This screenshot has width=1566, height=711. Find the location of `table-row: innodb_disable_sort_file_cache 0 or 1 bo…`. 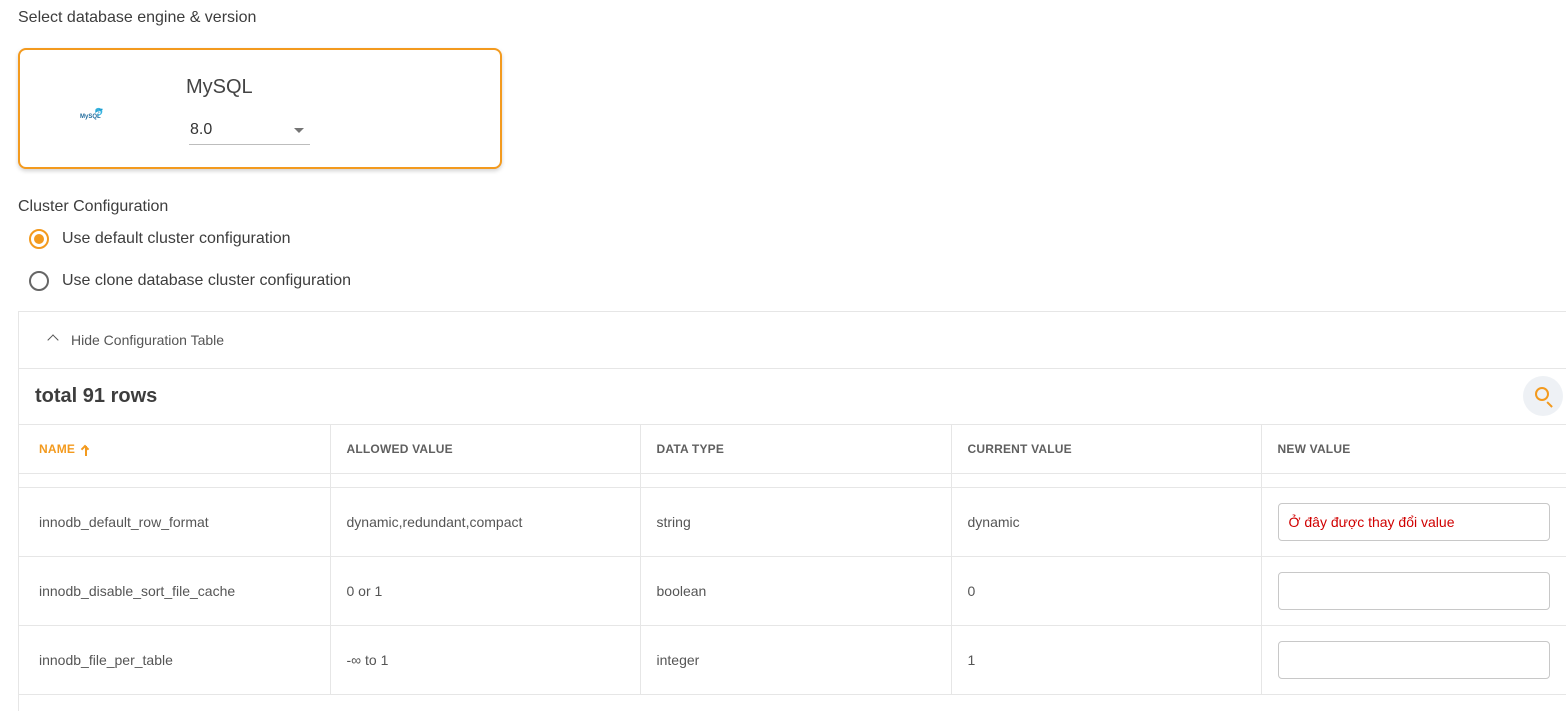

table-row: innodb_disable_sort_file_cache 0 or 1 bo… is located at coordinates (792, 591).